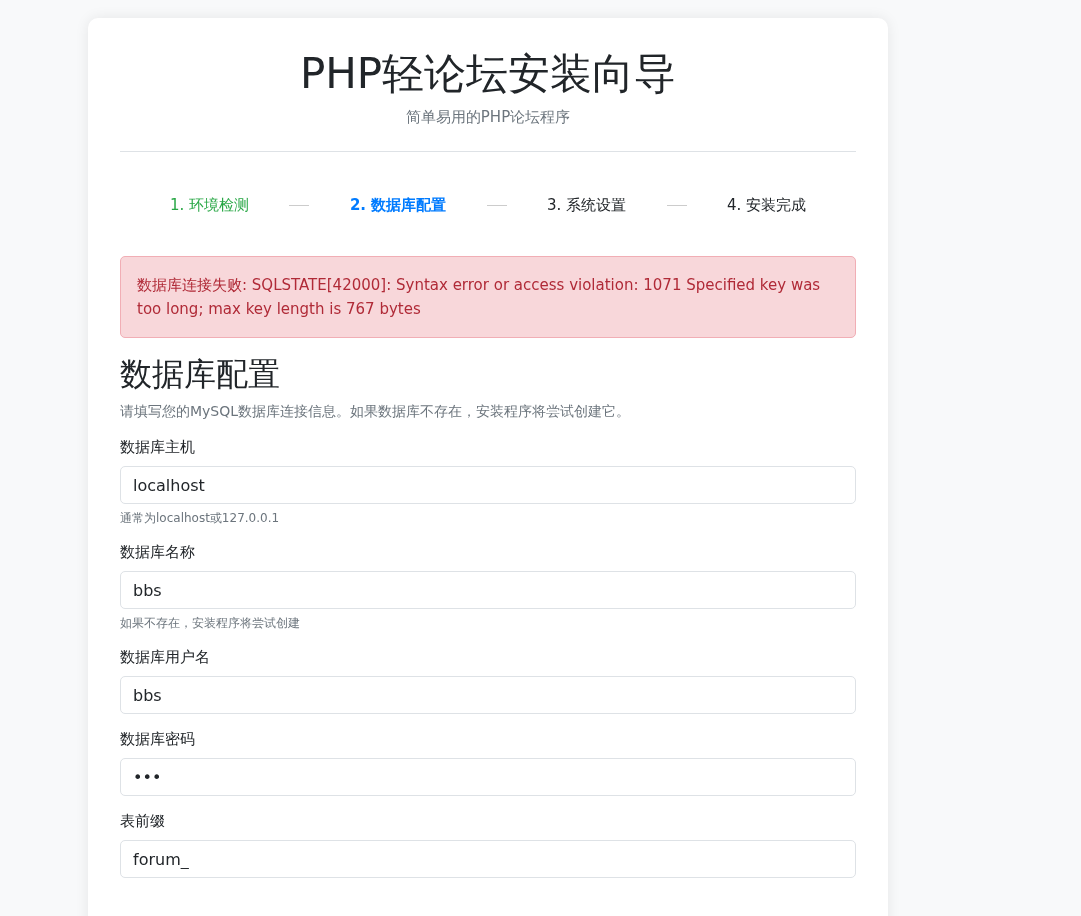 The height and width of the screenshot is (916, 1081). I want to click on input-field: localhost, so click(488, 485).